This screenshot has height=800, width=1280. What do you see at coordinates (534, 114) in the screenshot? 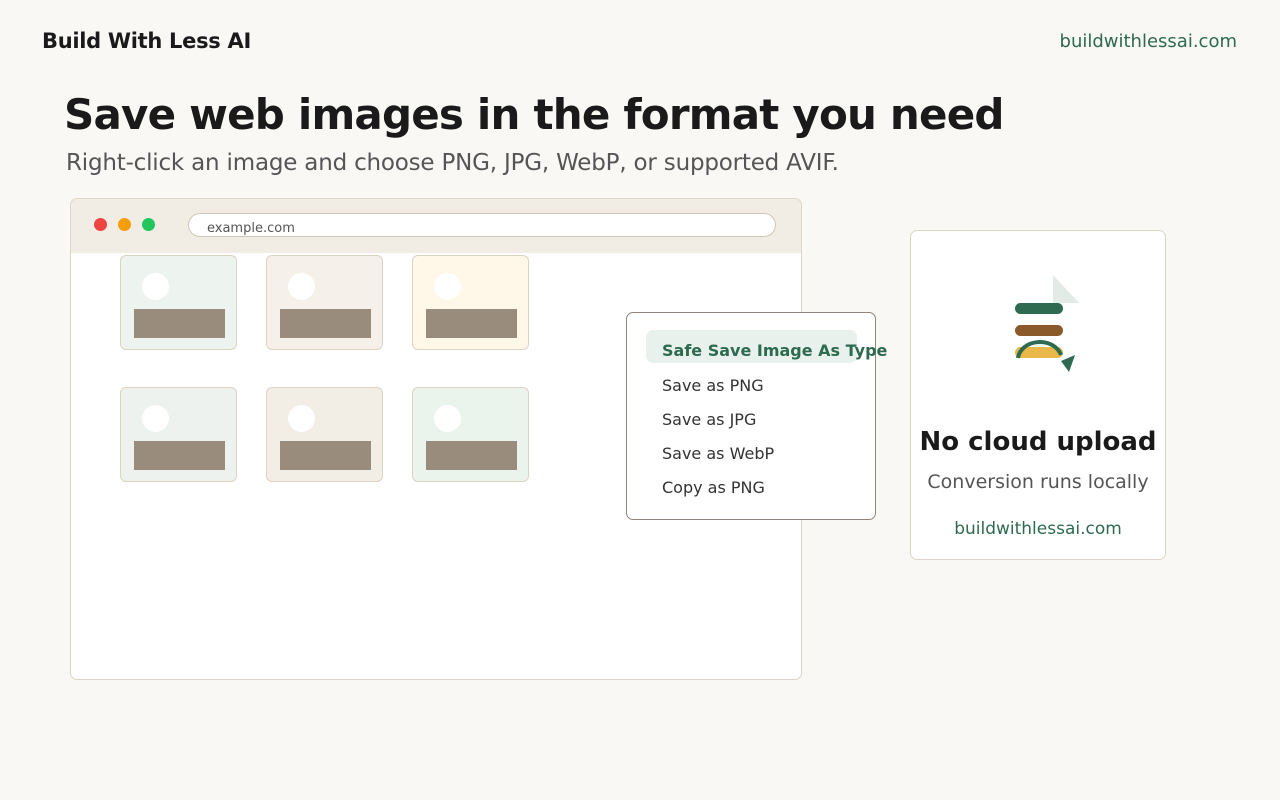
I see `page-title: Save web images in the format you need` at bounding box center [534, 114].